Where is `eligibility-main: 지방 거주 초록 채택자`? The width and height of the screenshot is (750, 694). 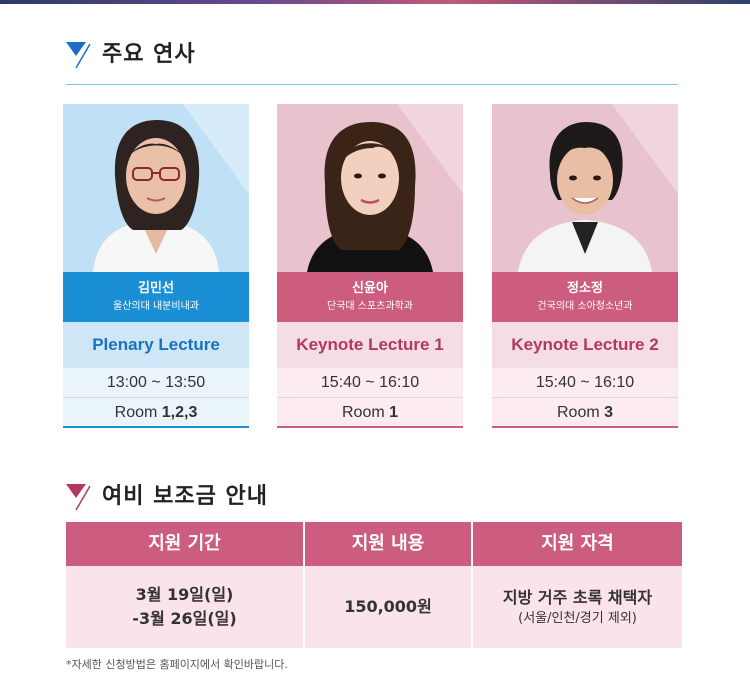 eligibility-main: 지방 거주 초록 채택자 is located at coordinates (577, 597).